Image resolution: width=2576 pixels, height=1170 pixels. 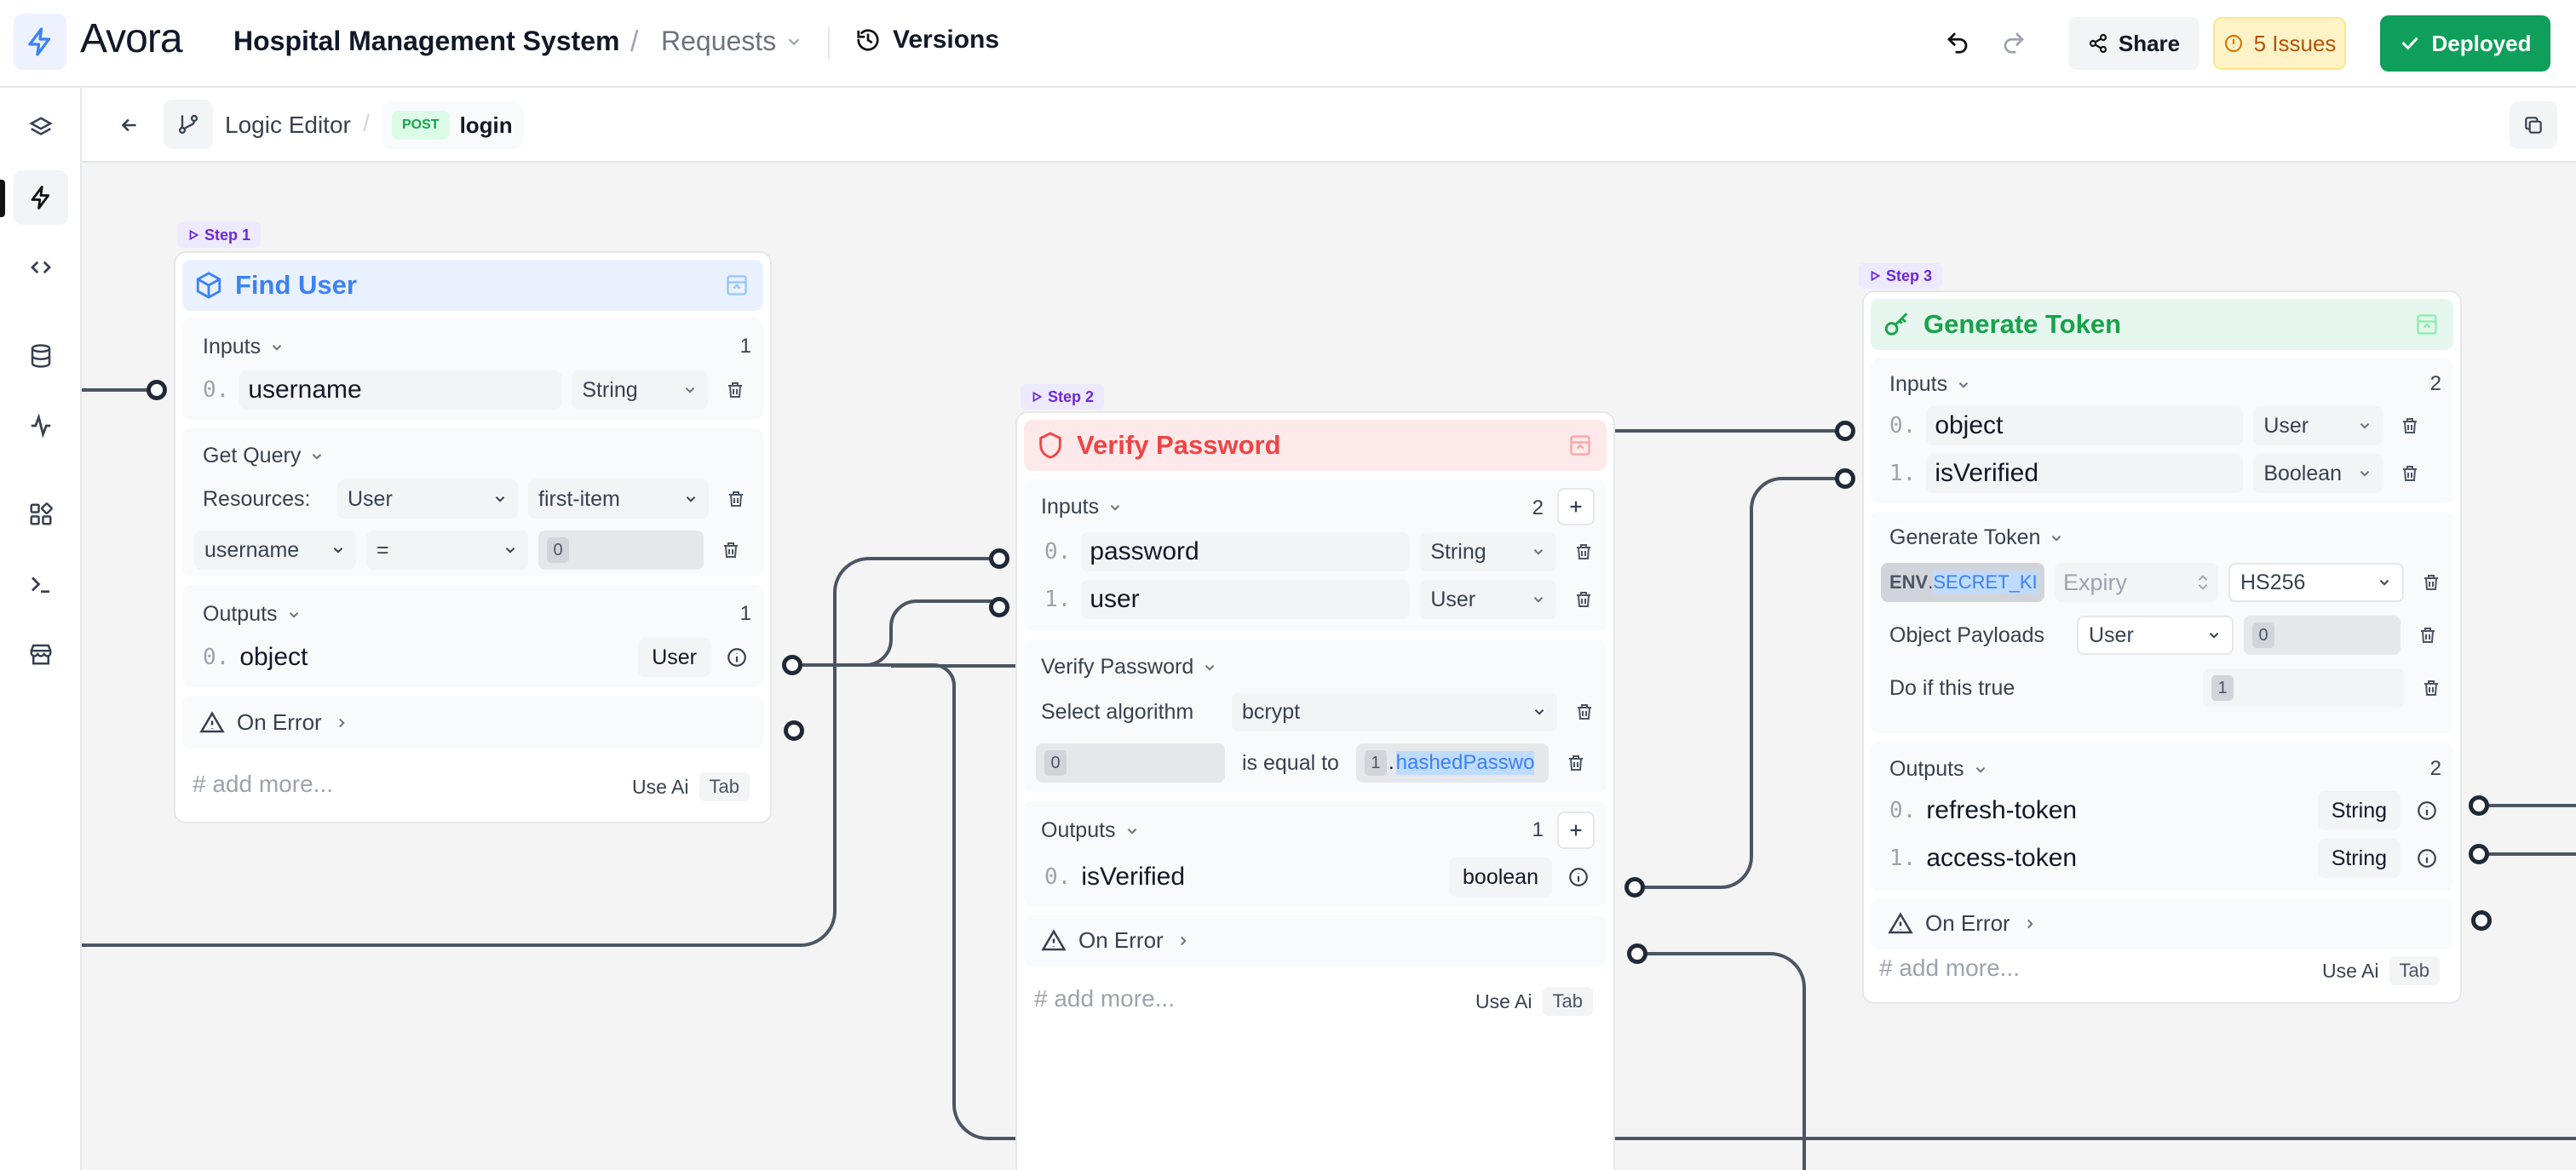 What do you see at coordinates (2316, 582) in the screenshot?
I see `algorithm-select: HS256` at bounding box center [2316, 582].